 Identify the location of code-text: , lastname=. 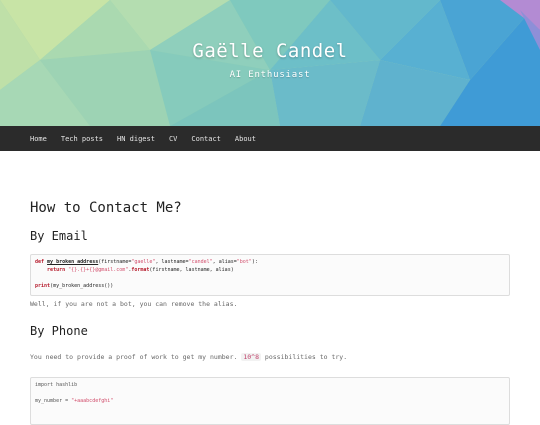
(172, 262).